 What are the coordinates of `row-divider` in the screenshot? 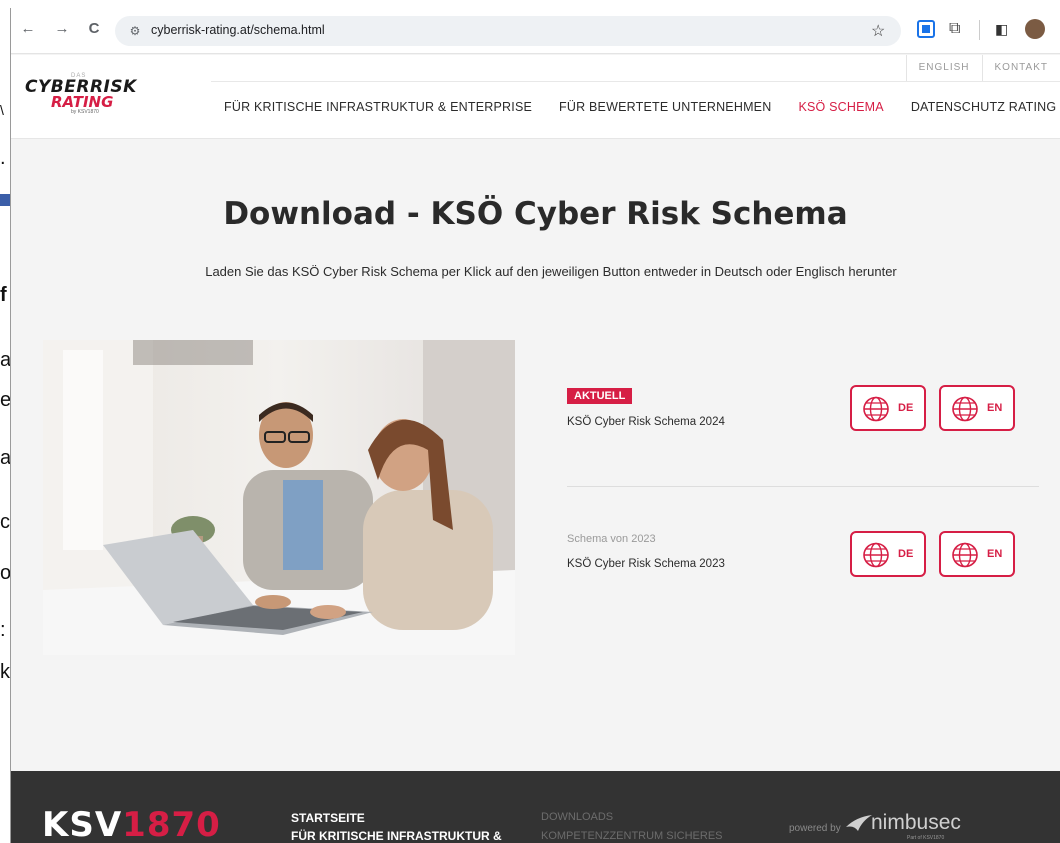 It's located at (803, 486).